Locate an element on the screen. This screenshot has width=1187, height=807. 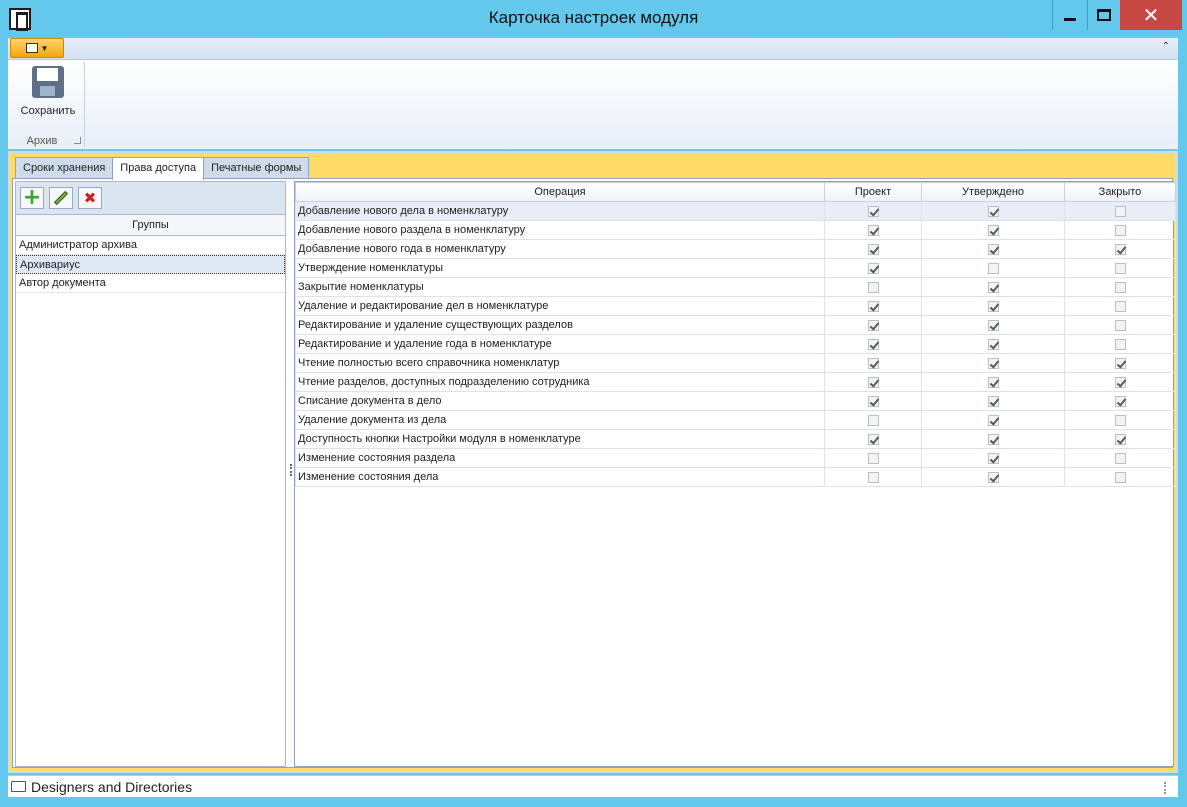
application-menu-button: ▼ is located at coordinates (37, 48).